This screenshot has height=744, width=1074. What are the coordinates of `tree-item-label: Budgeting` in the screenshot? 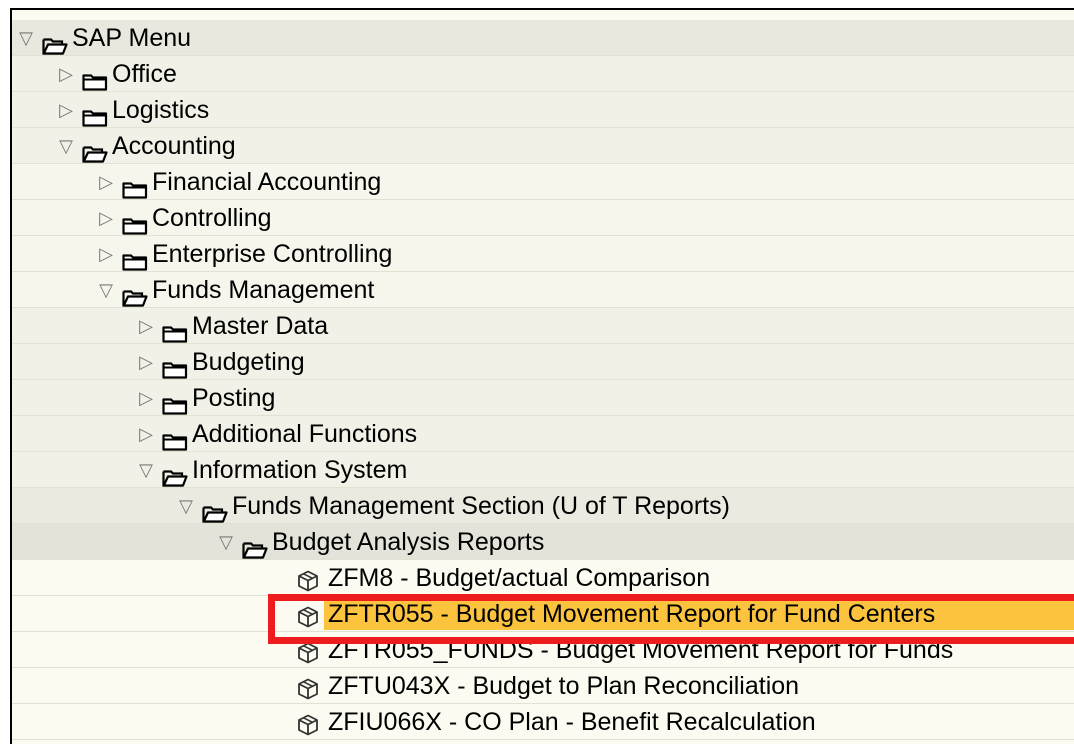 It's located at (248, 362).